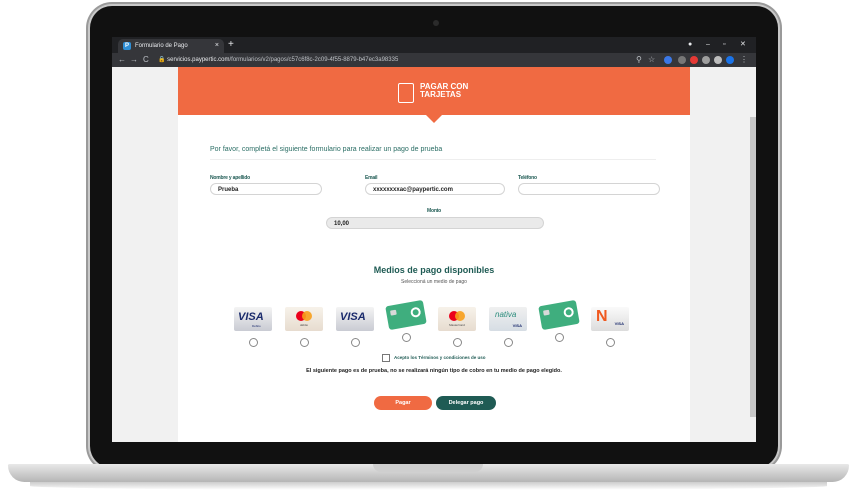  I want to click on new-tab-button: +, so click(231, 45).